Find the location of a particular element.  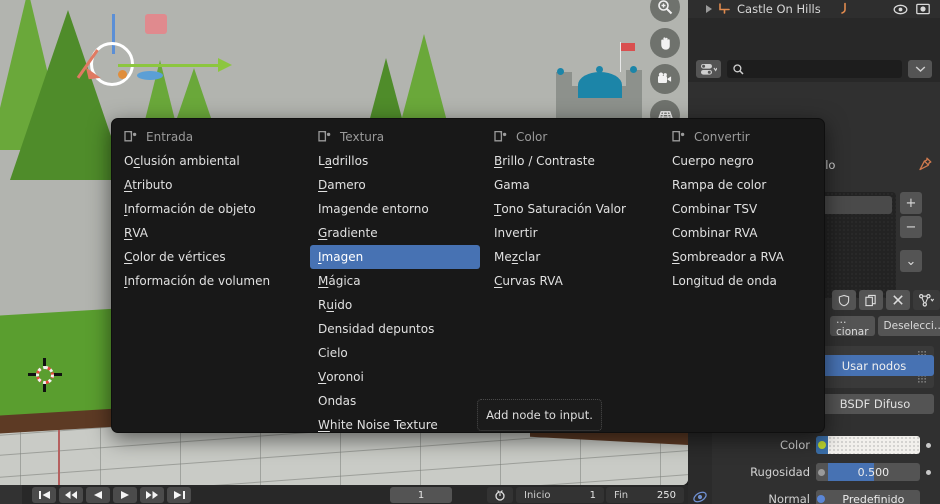

menu-item: Sombreador a RVA is located at coordinates (745, 257).